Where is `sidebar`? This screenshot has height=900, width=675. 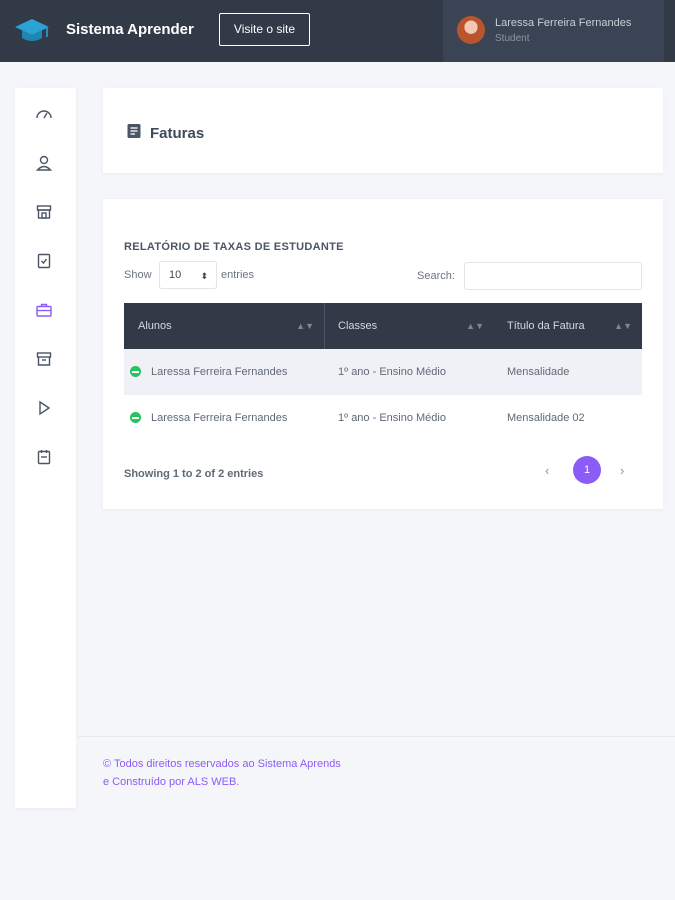 sidebar is located at coordinates (45, 448).